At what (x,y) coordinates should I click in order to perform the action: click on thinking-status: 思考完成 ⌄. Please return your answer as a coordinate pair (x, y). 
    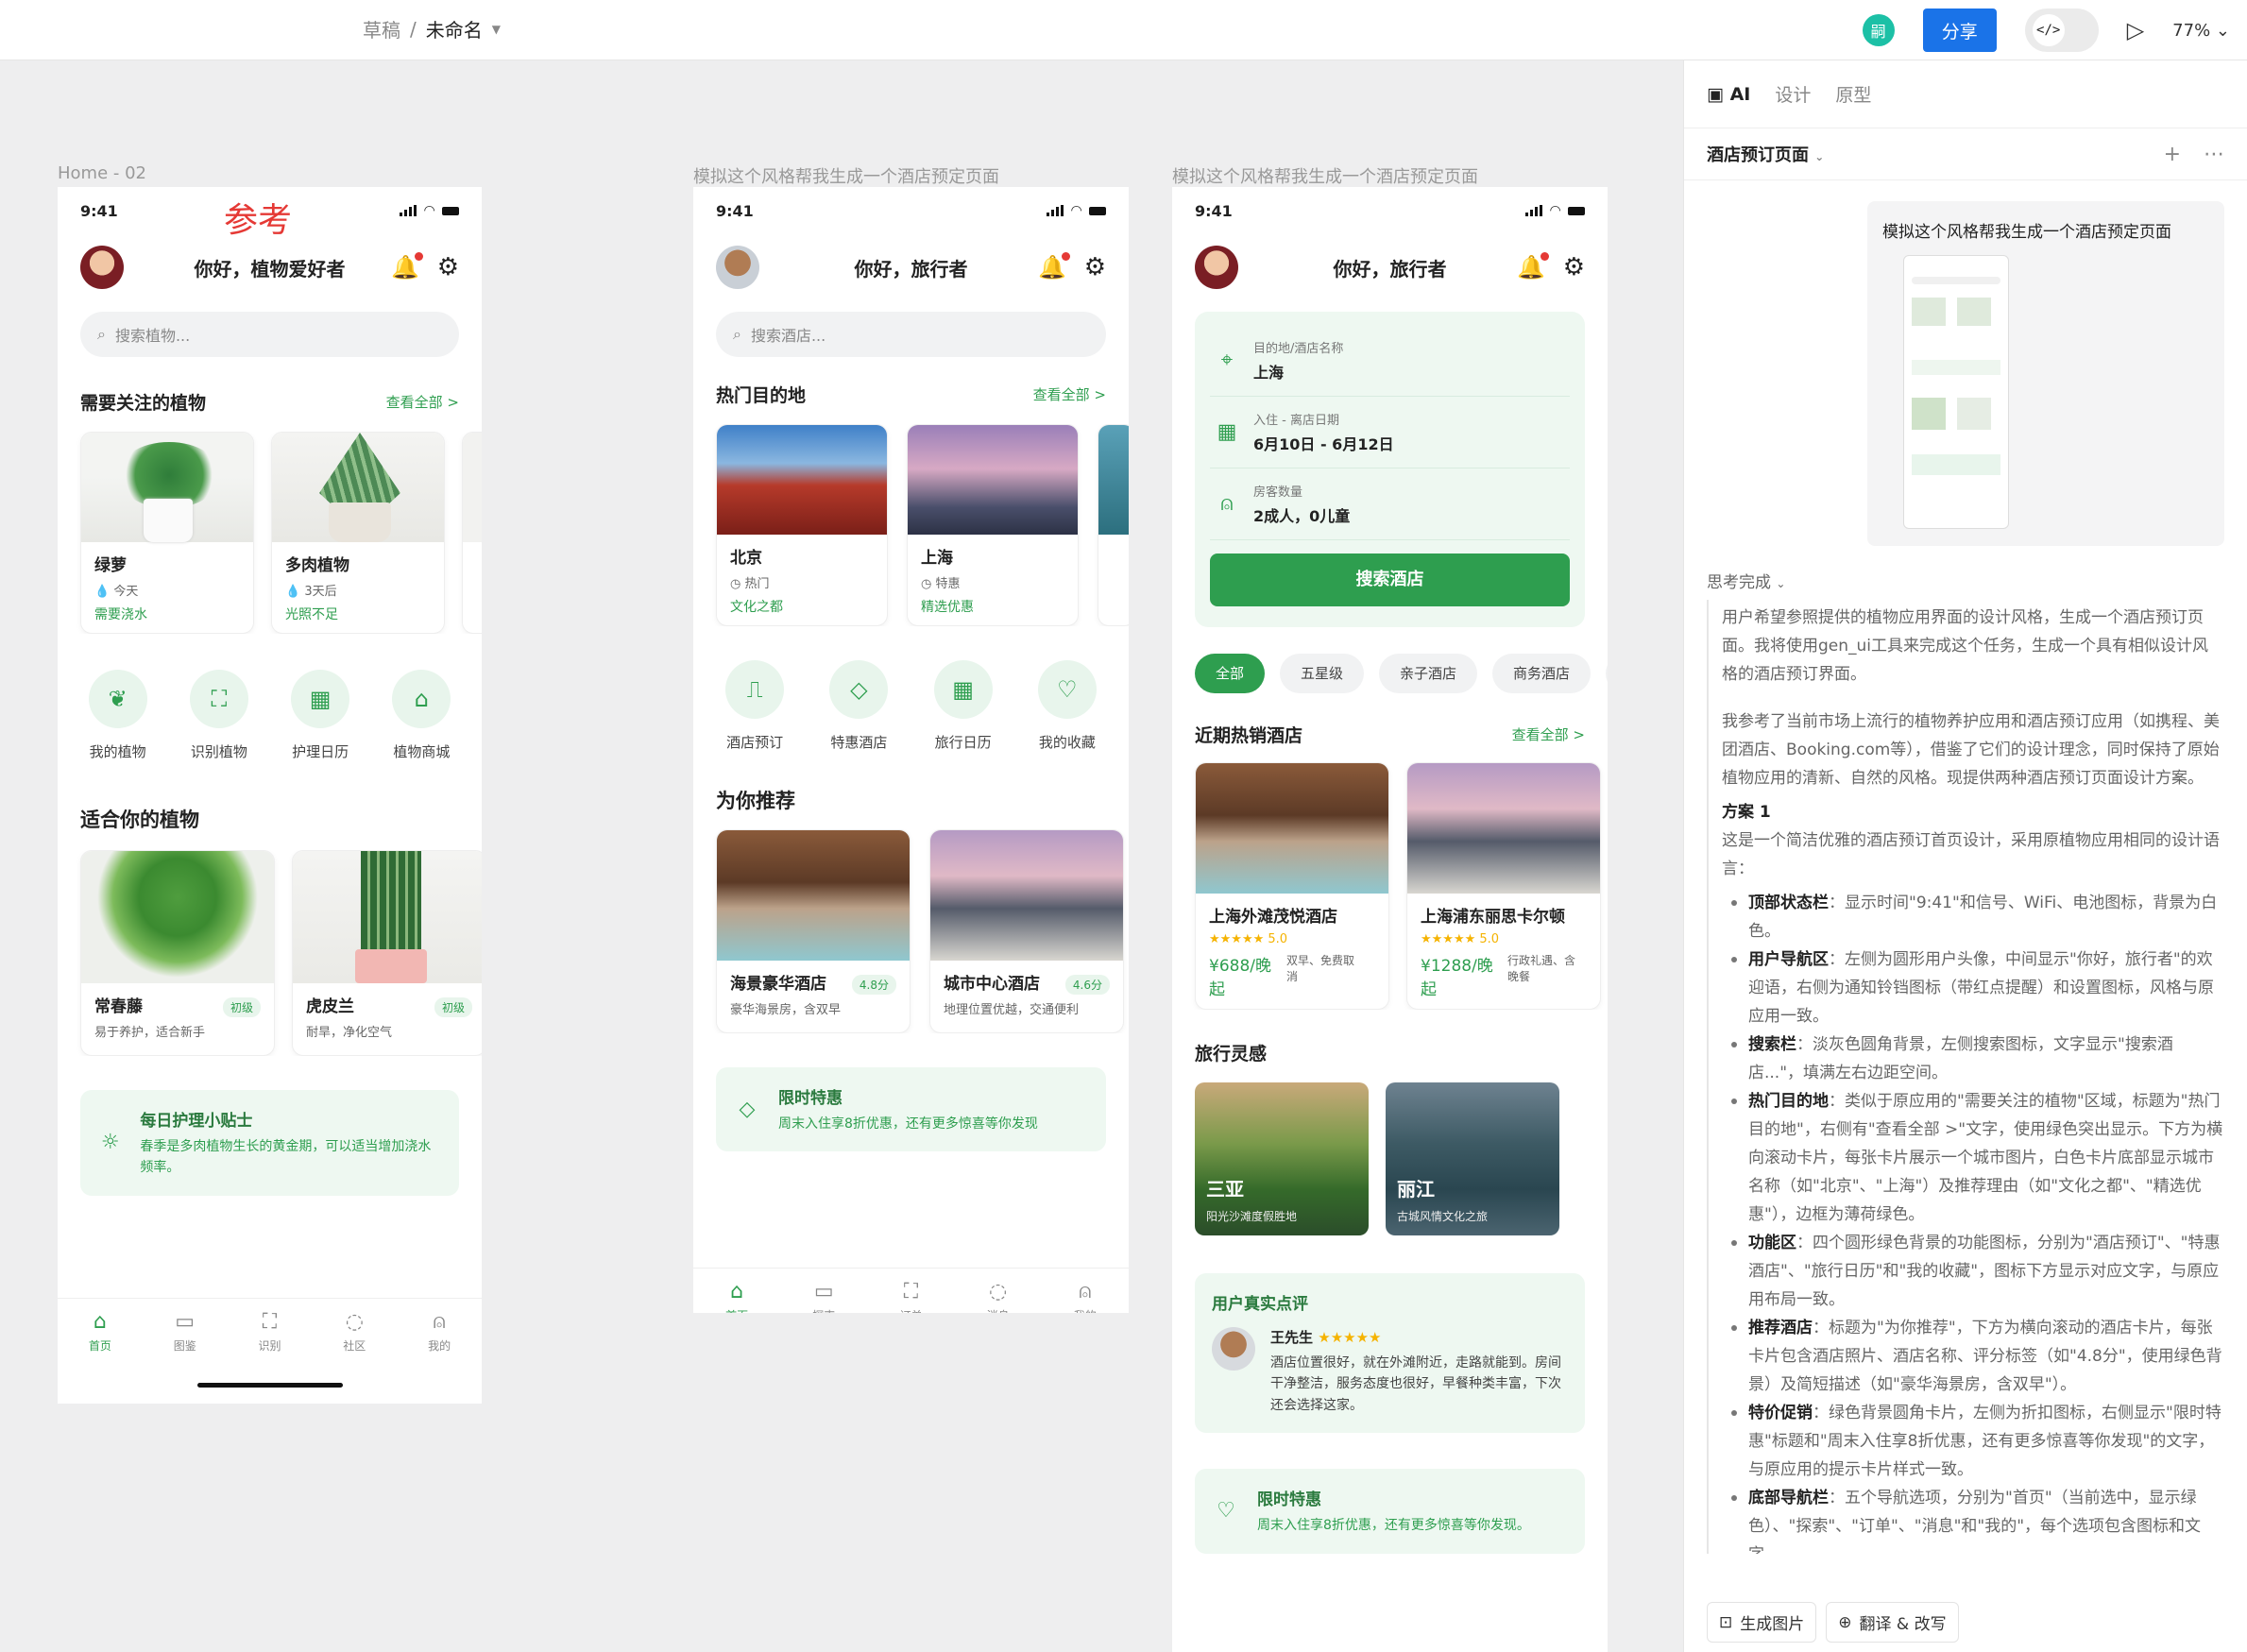
    Looking at the image, I should click on (1965, 573).